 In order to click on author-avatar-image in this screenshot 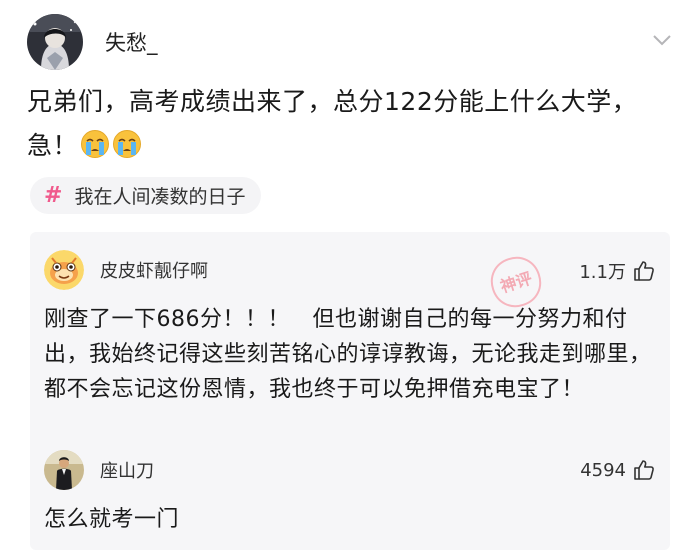, I will do `click(55, 42)`.